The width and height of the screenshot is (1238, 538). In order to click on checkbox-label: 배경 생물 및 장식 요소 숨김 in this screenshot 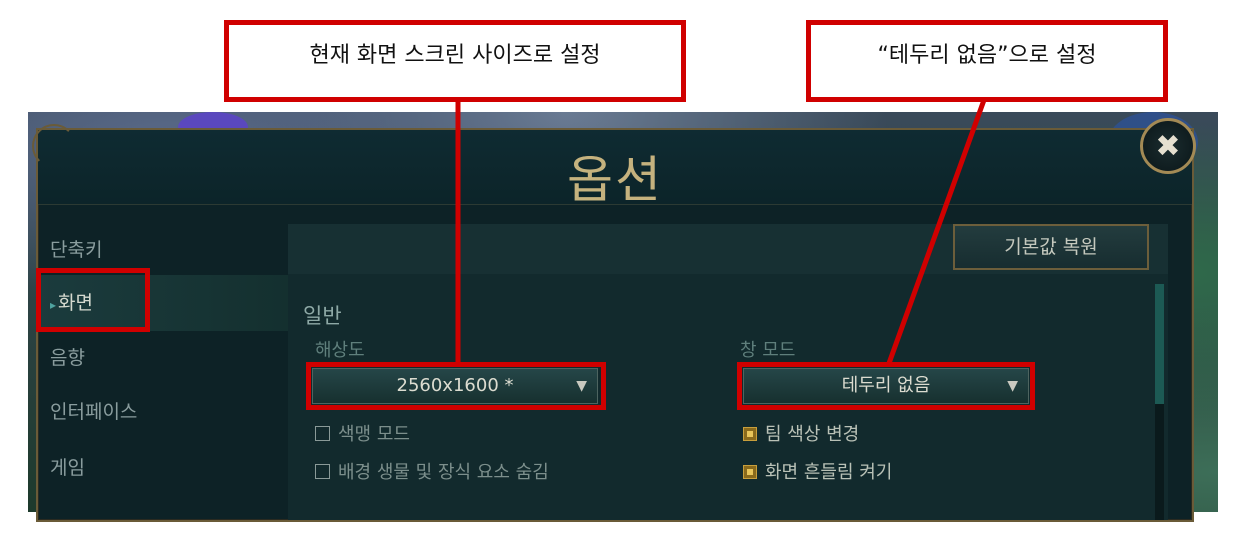, I will do `click(443, 472)`.